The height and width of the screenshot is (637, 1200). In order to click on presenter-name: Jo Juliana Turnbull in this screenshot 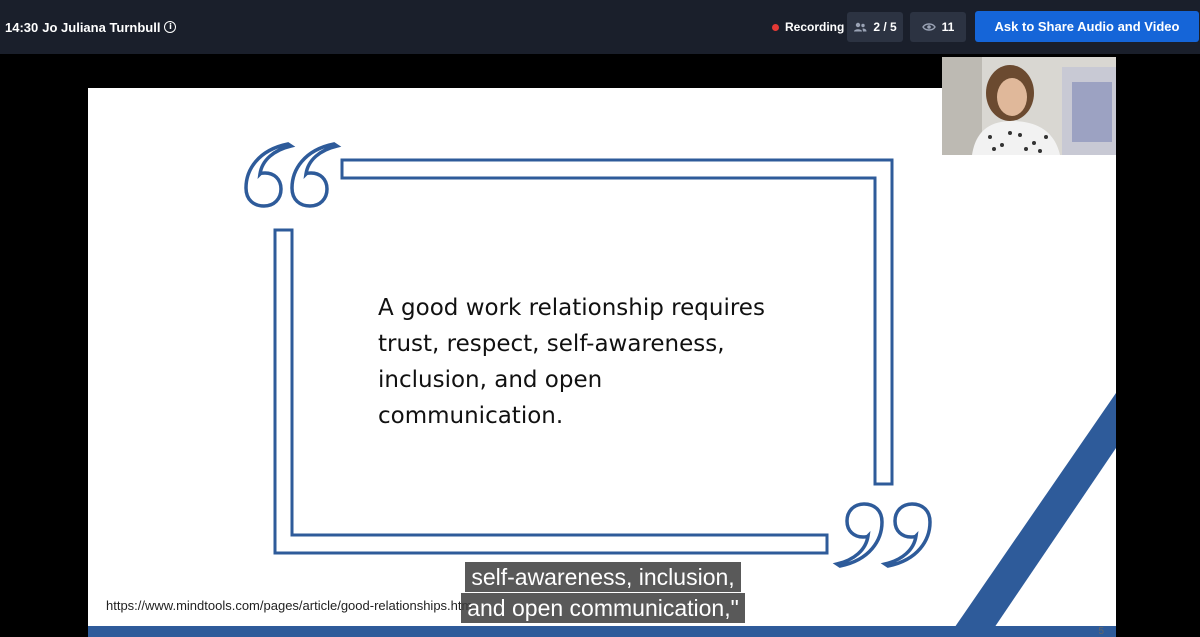, I will do `click(101, 27)`.